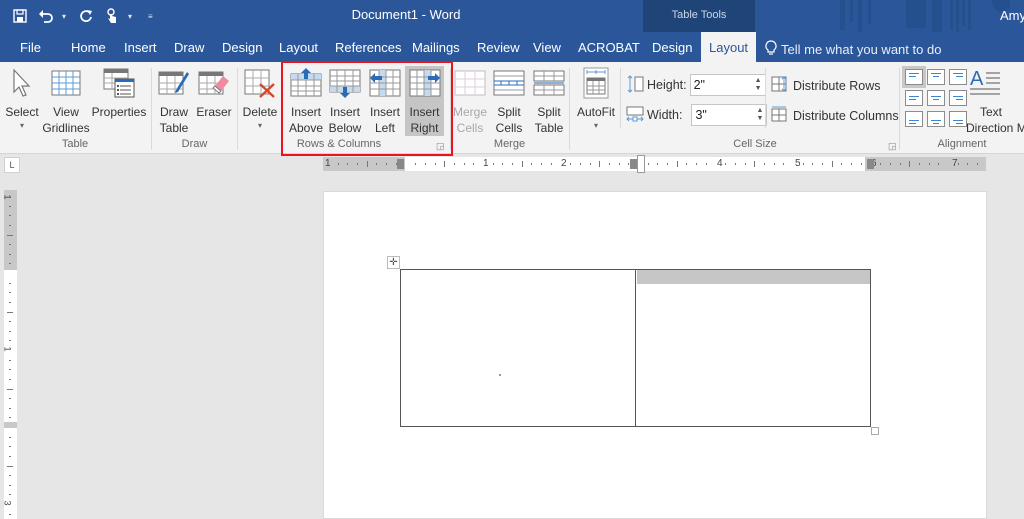  Describe the element at coordinates (780, 85) in the screenshot. I see `distribute-rows-icon` at that location.